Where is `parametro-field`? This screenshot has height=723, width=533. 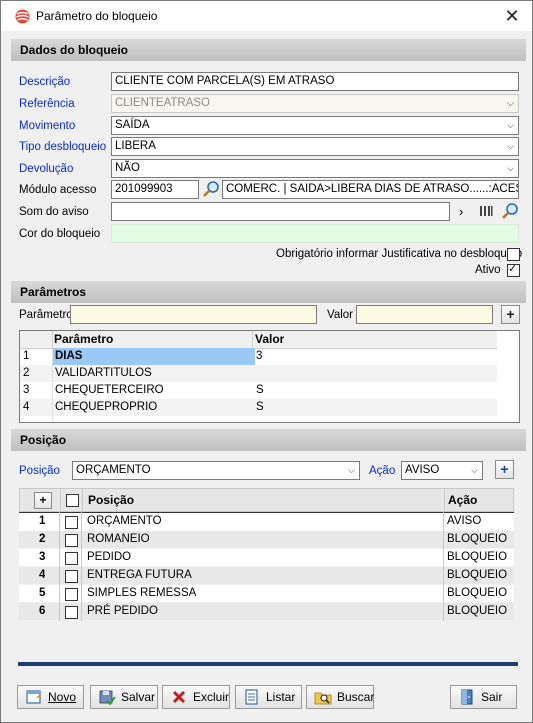
parametro-field is located at coordinates (193, 314).